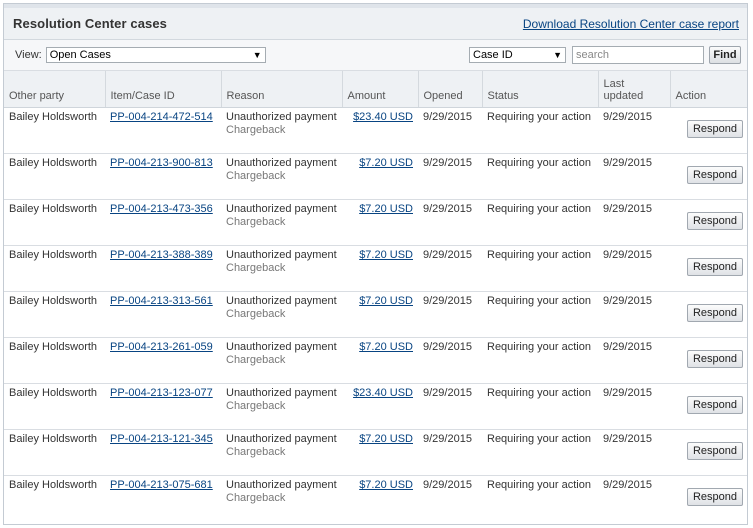 This screenshot has width=753, height=528. Describe the element at coordinates (631, 24) in the screenshot. I see `download-report-link: Download Resolution Center case report` at that location.